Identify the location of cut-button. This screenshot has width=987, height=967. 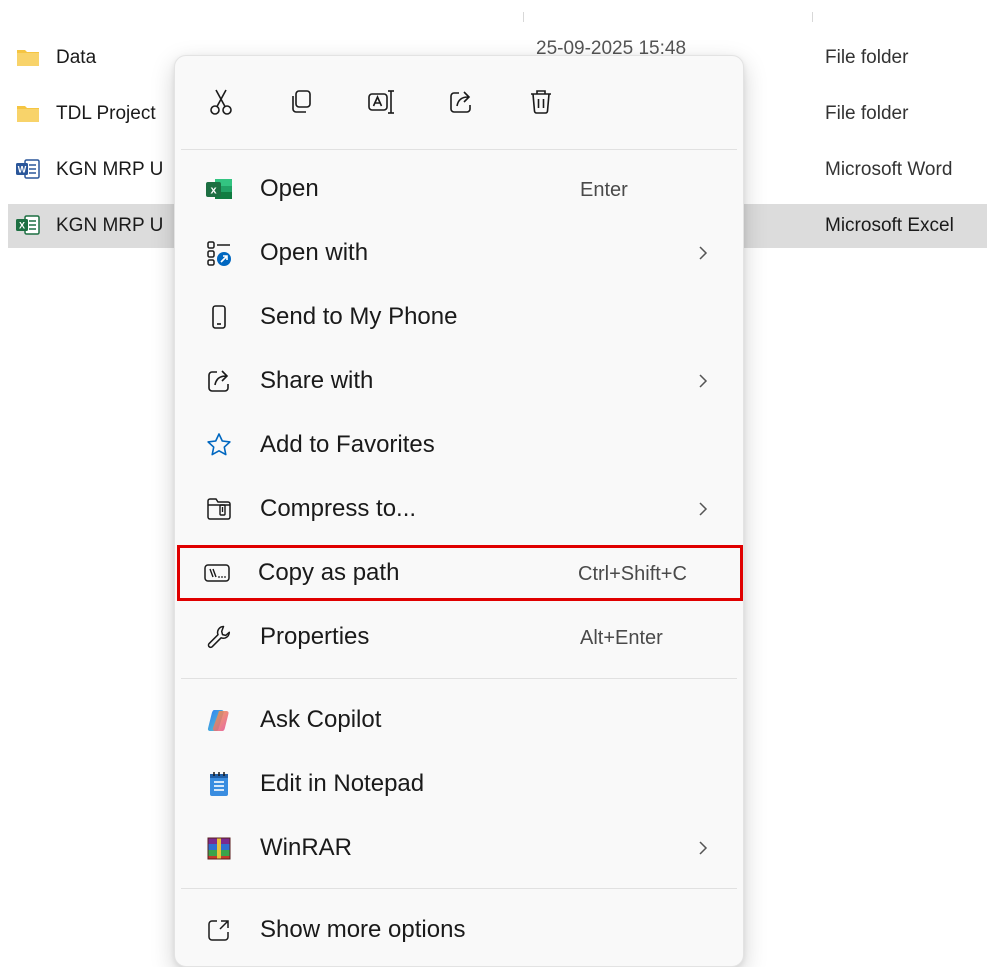
(221, 102).